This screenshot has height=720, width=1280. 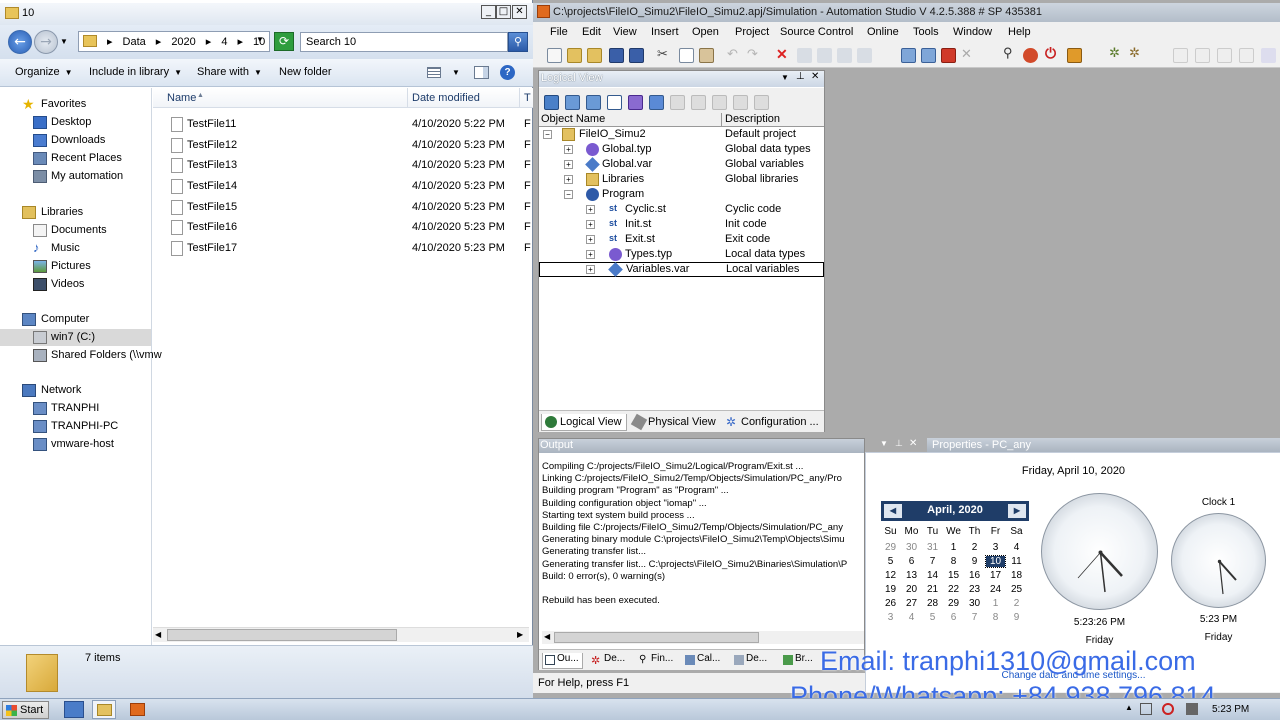 What do you see at coordinates (1116, 52) in the screenshot?
I see `debug-icon: ✲` at bounding box center [1116, 52].